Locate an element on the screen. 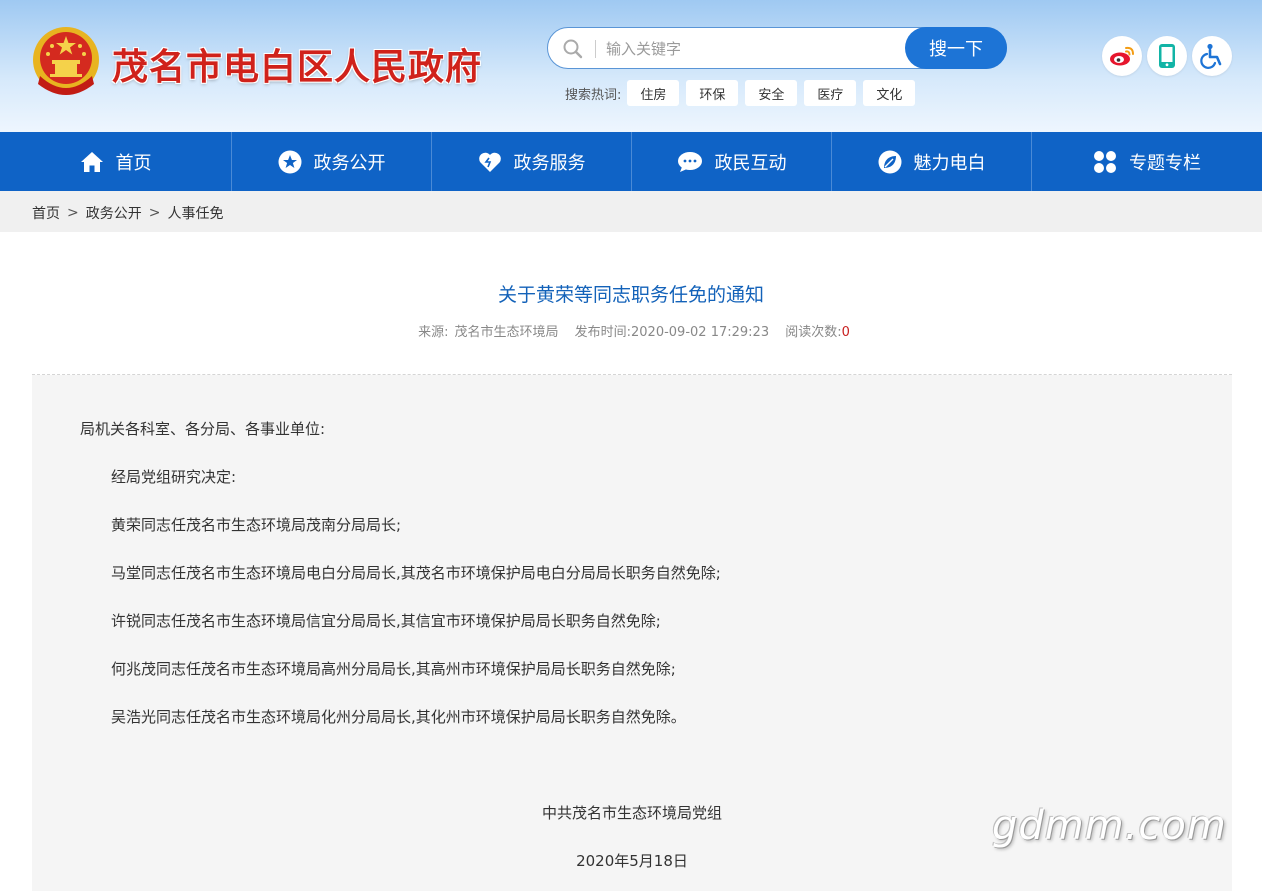 This screenshot has height=891, width=1262. nav-label: 政民互动 is located at coordinates (750, 163).